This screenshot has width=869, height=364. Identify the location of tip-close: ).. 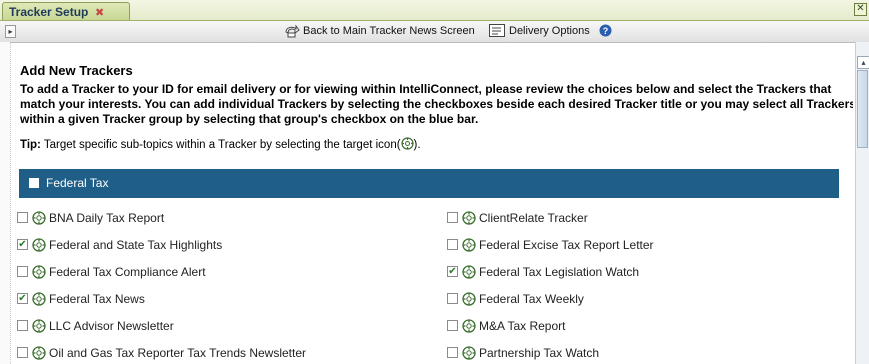
(417, 145).